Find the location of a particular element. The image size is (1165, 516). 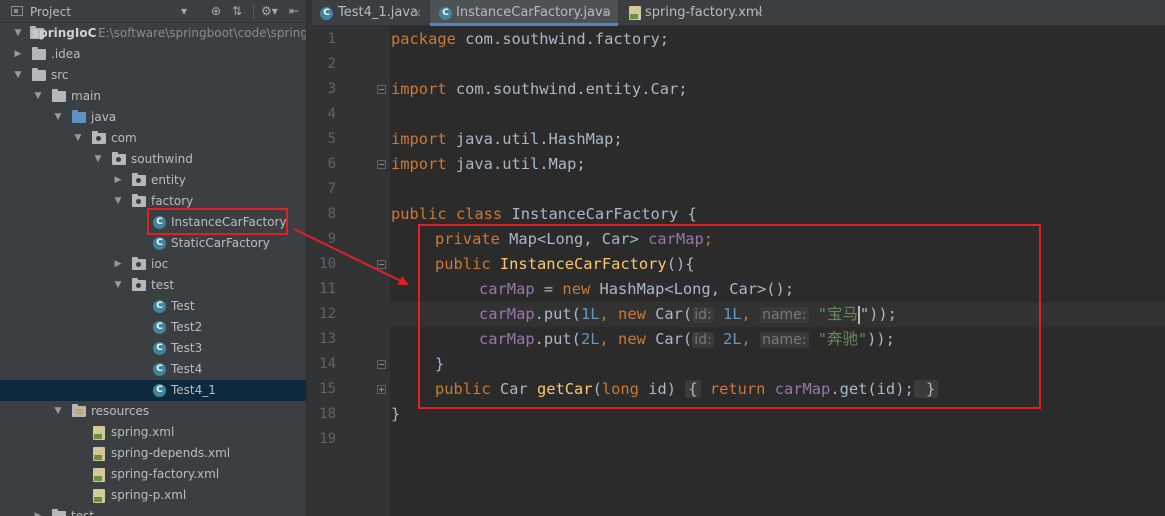

annotation-arrow is located at coordinates (351, 256).